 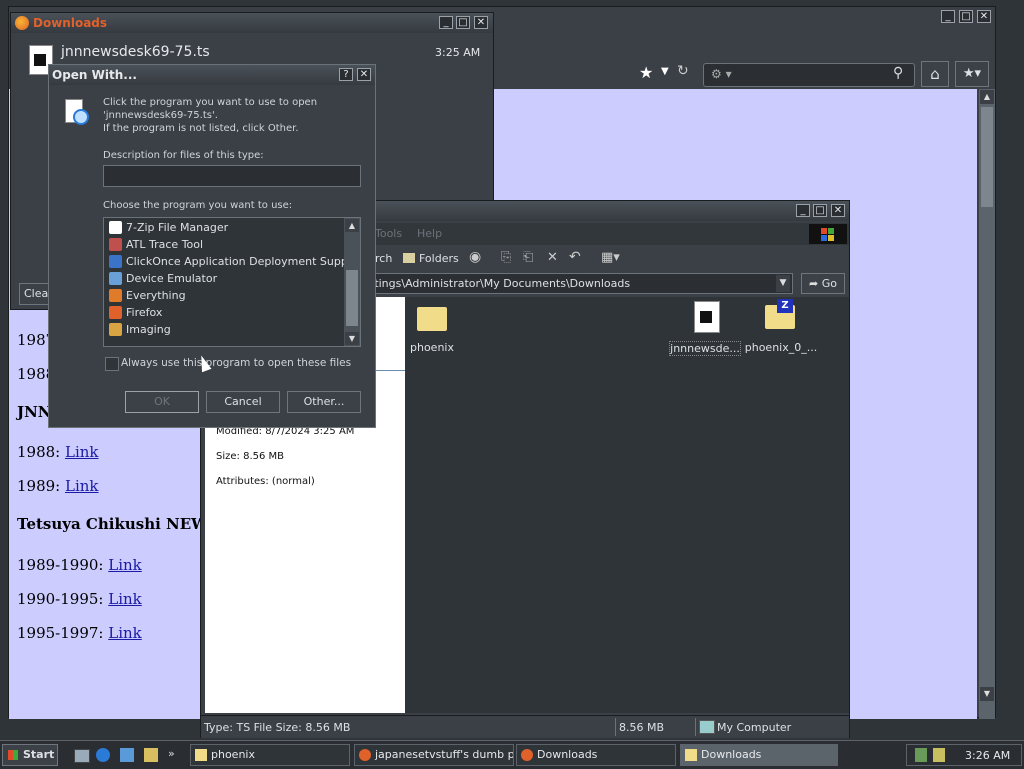 I want to click on start-button: Start, so click(x=30, y=755).